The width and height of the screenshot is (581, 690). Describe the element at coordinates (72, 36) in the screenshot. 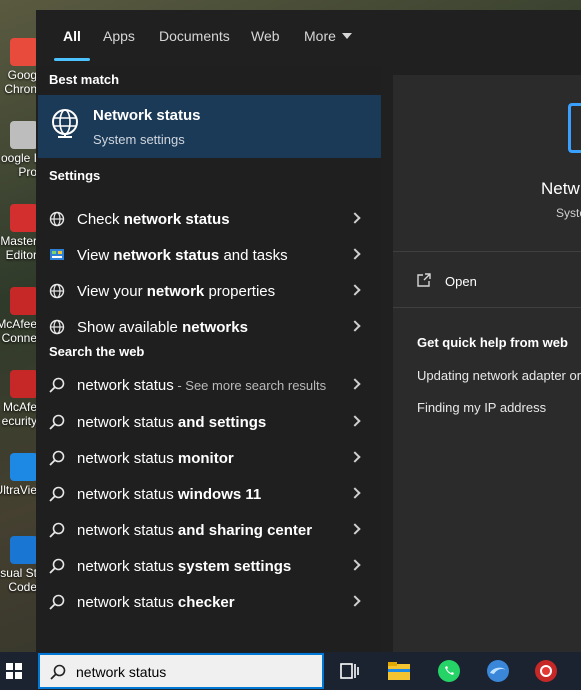

I see `tab-all: All` at that location.